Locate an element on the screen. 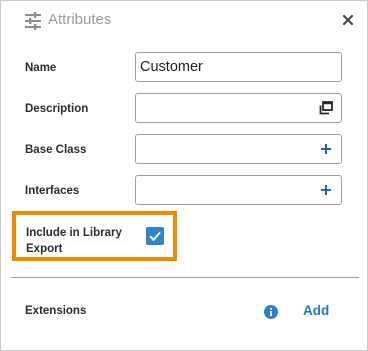  tune-sliders-icon is located at coordinates (33, 21).